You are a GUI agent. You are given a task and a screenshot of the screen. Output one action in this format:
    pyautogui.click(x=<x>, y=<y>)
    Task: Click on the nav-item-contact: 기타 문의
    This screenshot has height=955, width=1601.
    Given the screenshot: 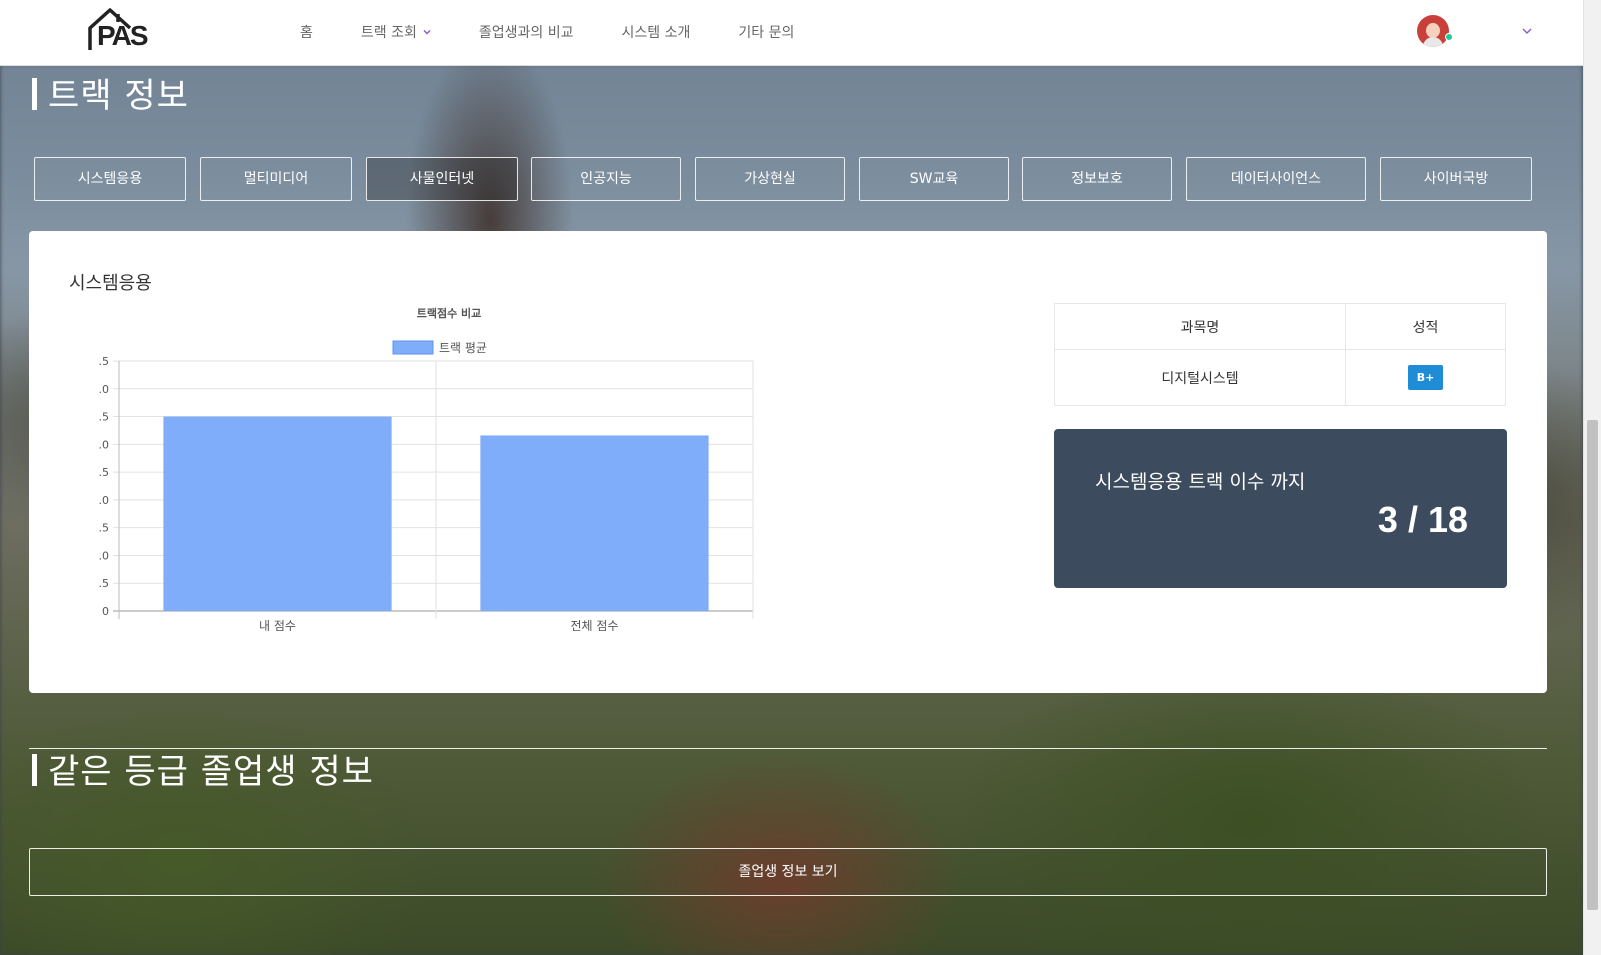 What is the action you would take?
    pyautogui.click(x=766, y=32)
    